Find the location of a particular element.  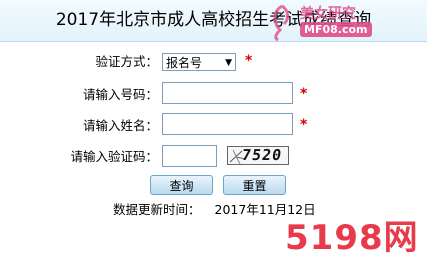

verify-method-label: 验证方式： is located at coordinates (126, 61).